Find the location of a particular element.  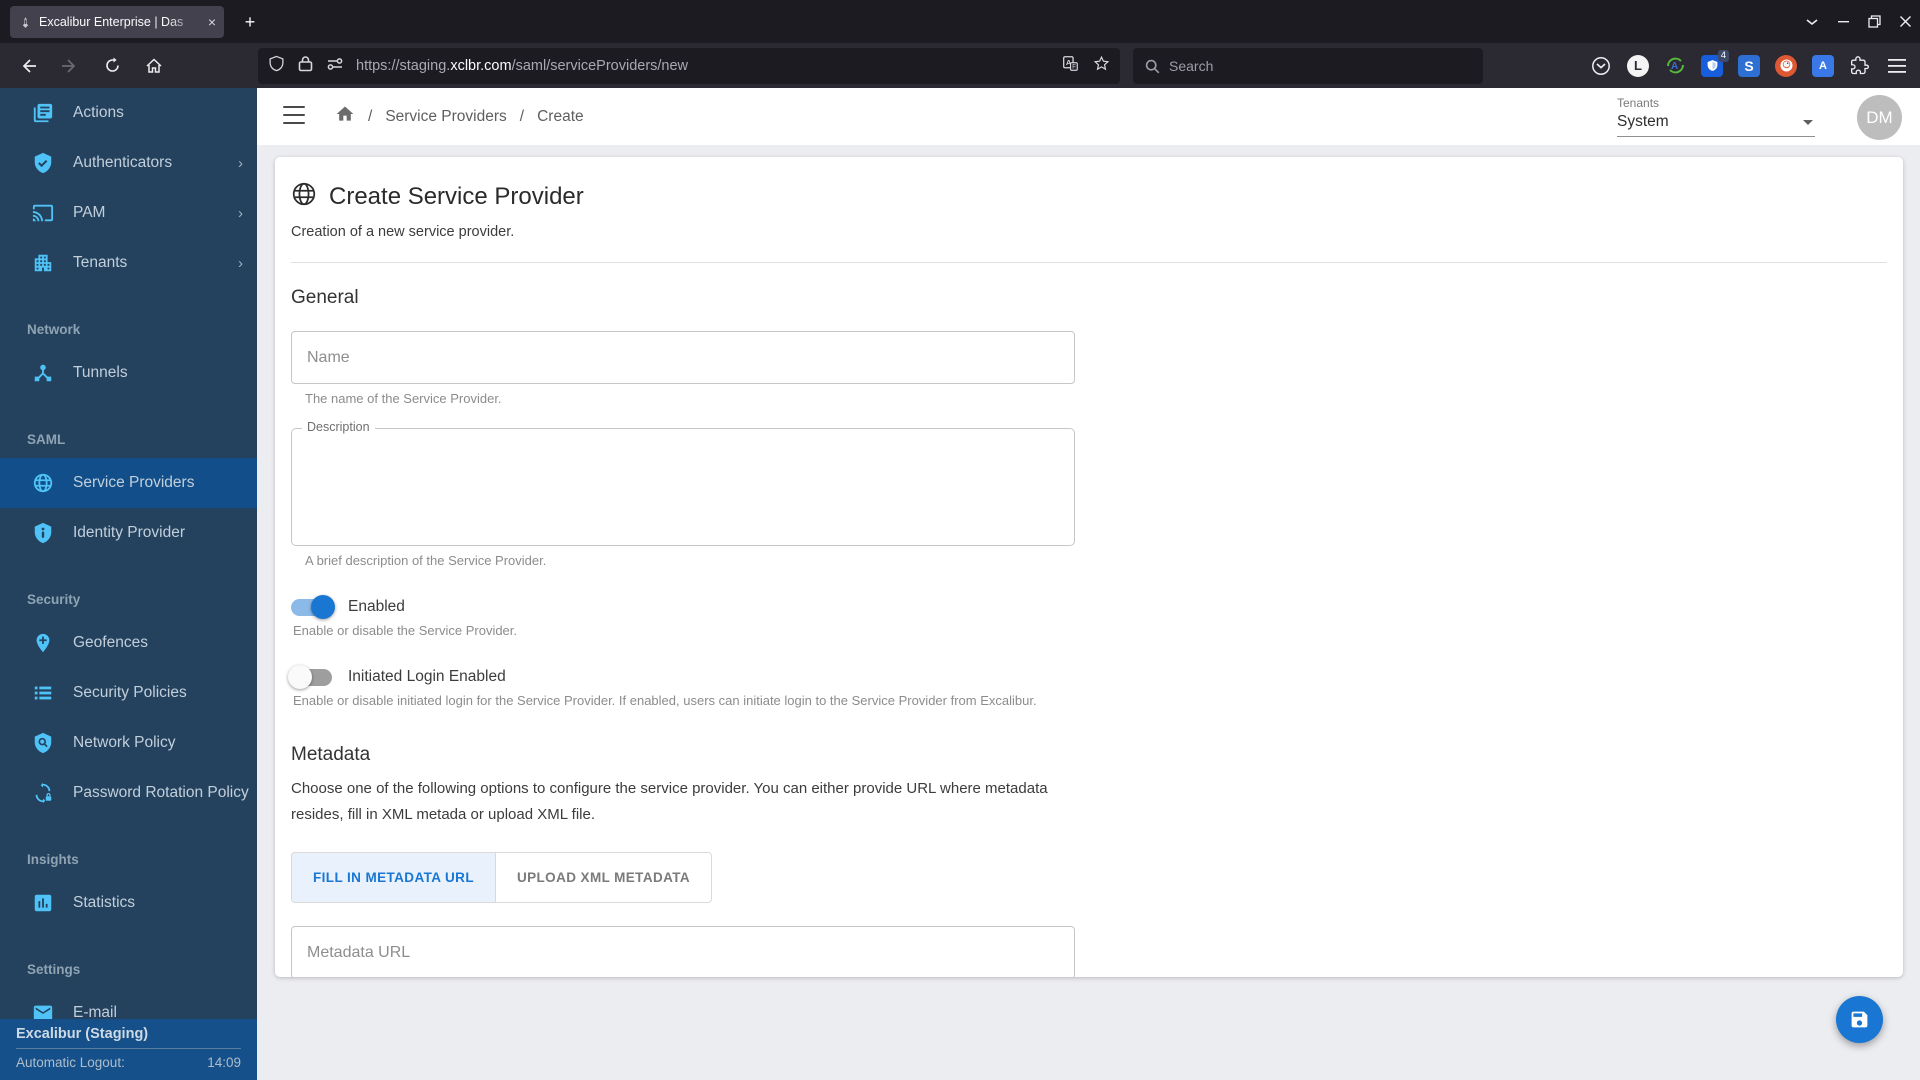

sidebar-item-identity-provider: Identity Provider is located at coordinates (128, 533).